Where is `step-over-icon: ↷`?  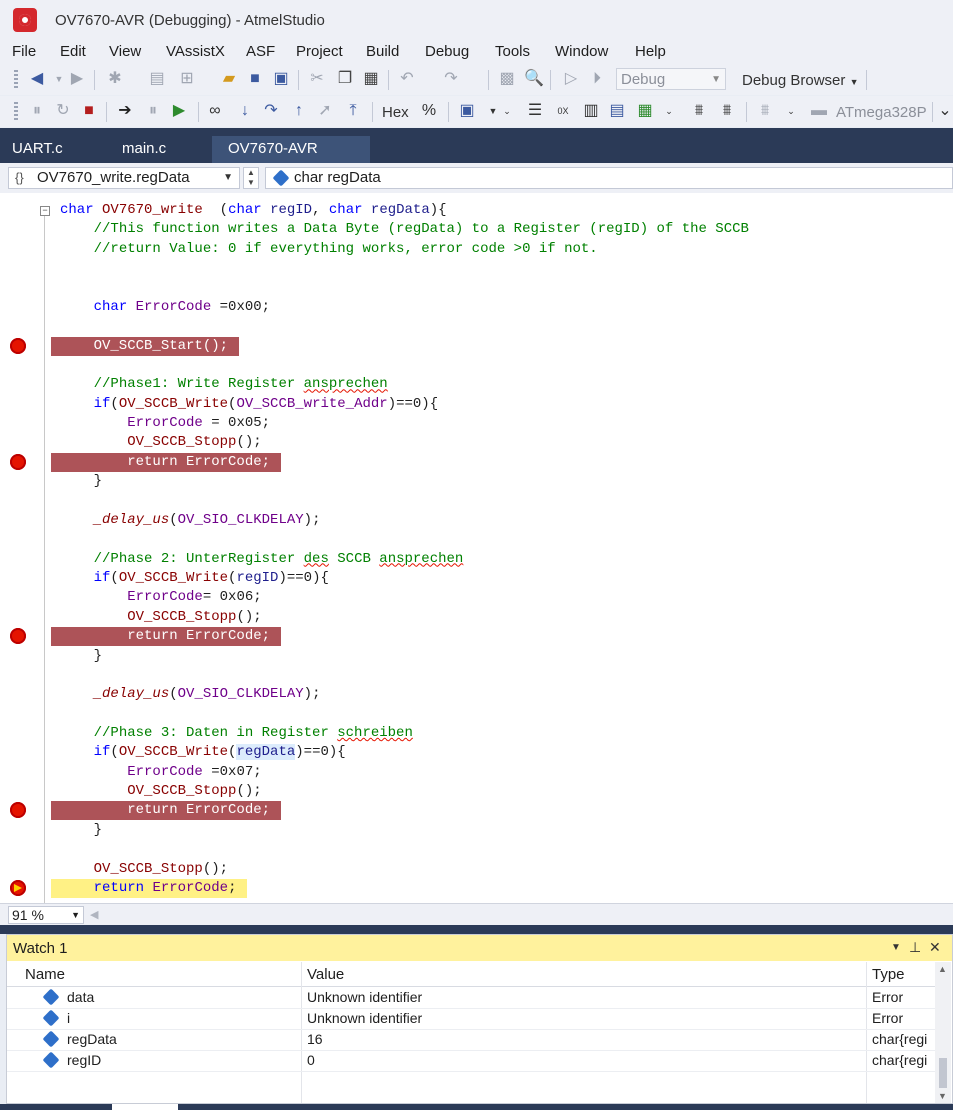
step-over-icon: ↷ is located at coordinates (271, 111).